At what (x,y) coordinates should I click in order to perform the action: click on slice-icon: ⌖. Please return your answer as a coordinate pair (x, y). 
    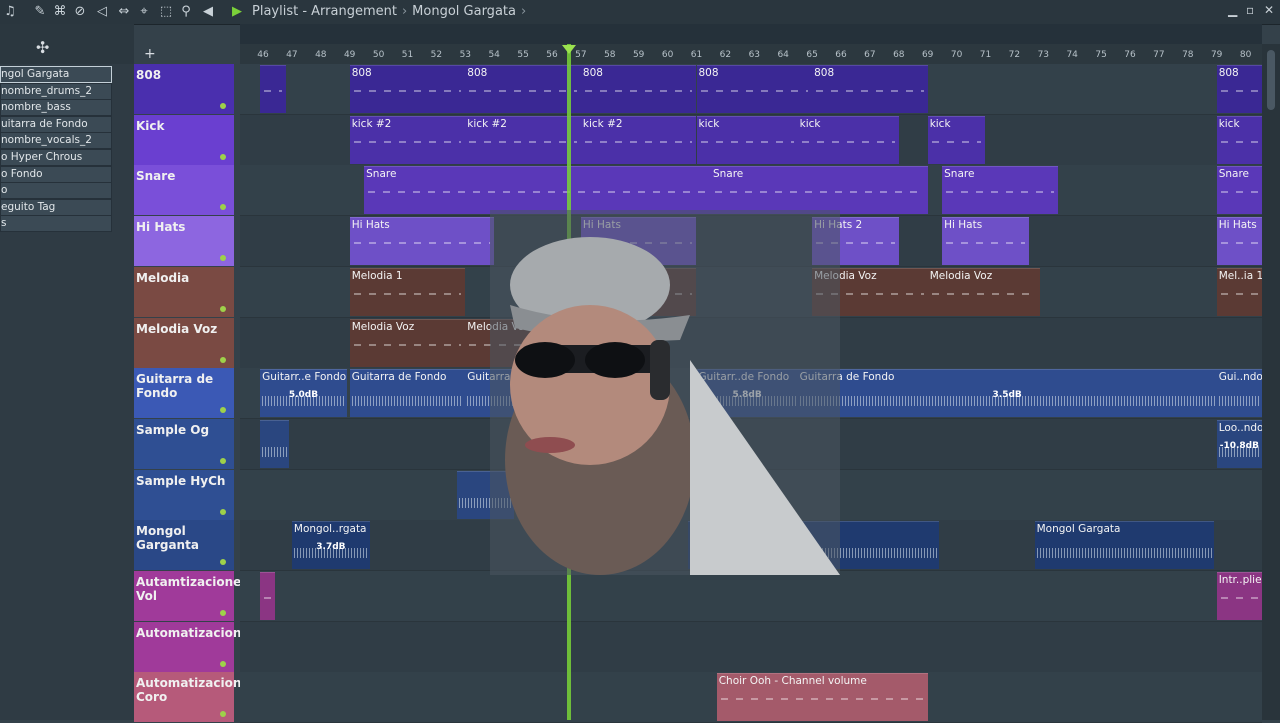
    Looking at the image, I should click on (144, 12).